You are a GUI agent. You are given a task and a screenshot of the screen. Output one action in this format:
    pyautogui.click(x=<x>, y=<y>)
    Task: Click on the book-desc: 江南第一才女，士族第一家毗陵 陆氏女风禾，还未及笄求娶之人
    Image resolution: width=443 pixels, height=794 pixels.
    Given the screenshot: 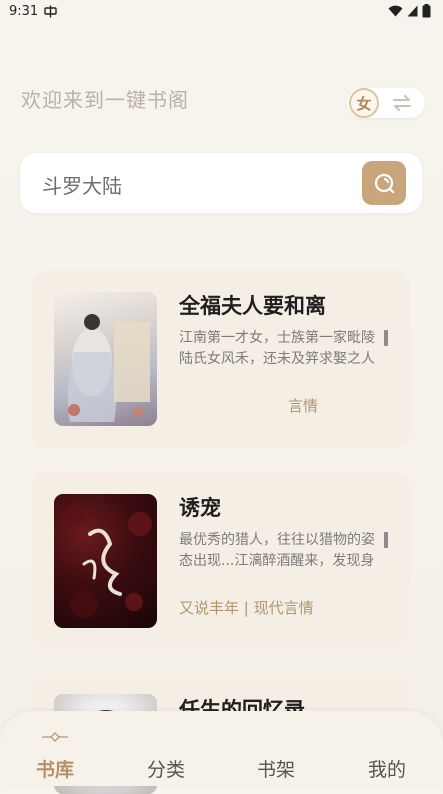 What is the action you would take?
    pyautogui.click(x=283, y=349)
    